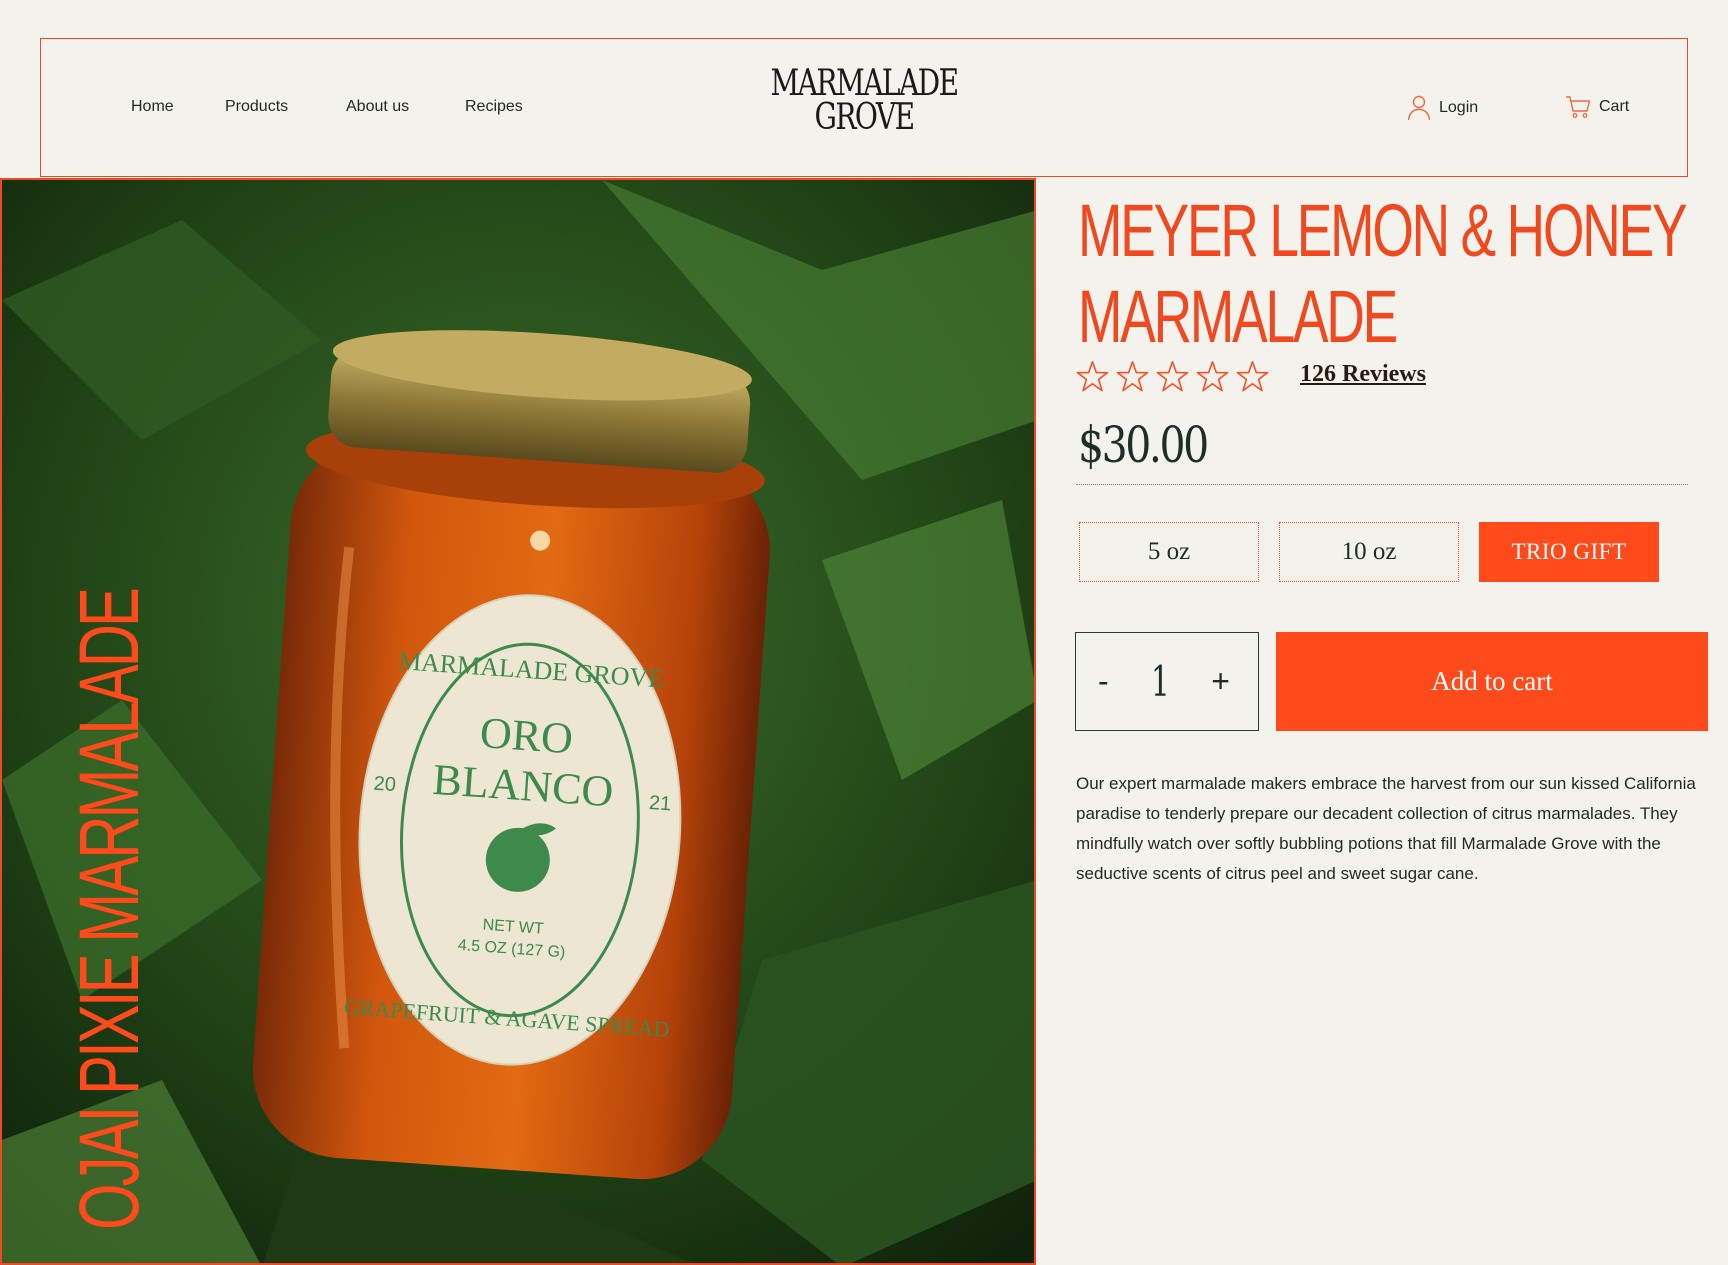 The width and height of the screenshot is (1728, 1265). I want to click on logo-line-1: MARMALADE, so click(864, 83).